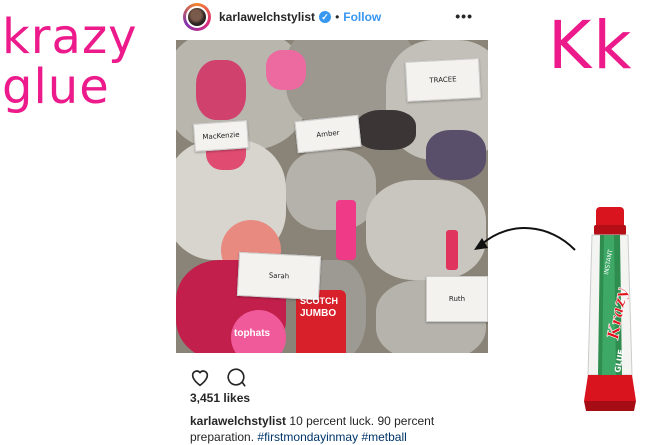  What do you see at coordinates (218, 379) in the screenshot?
I see `post-actions` at bounding box center [218, 379].